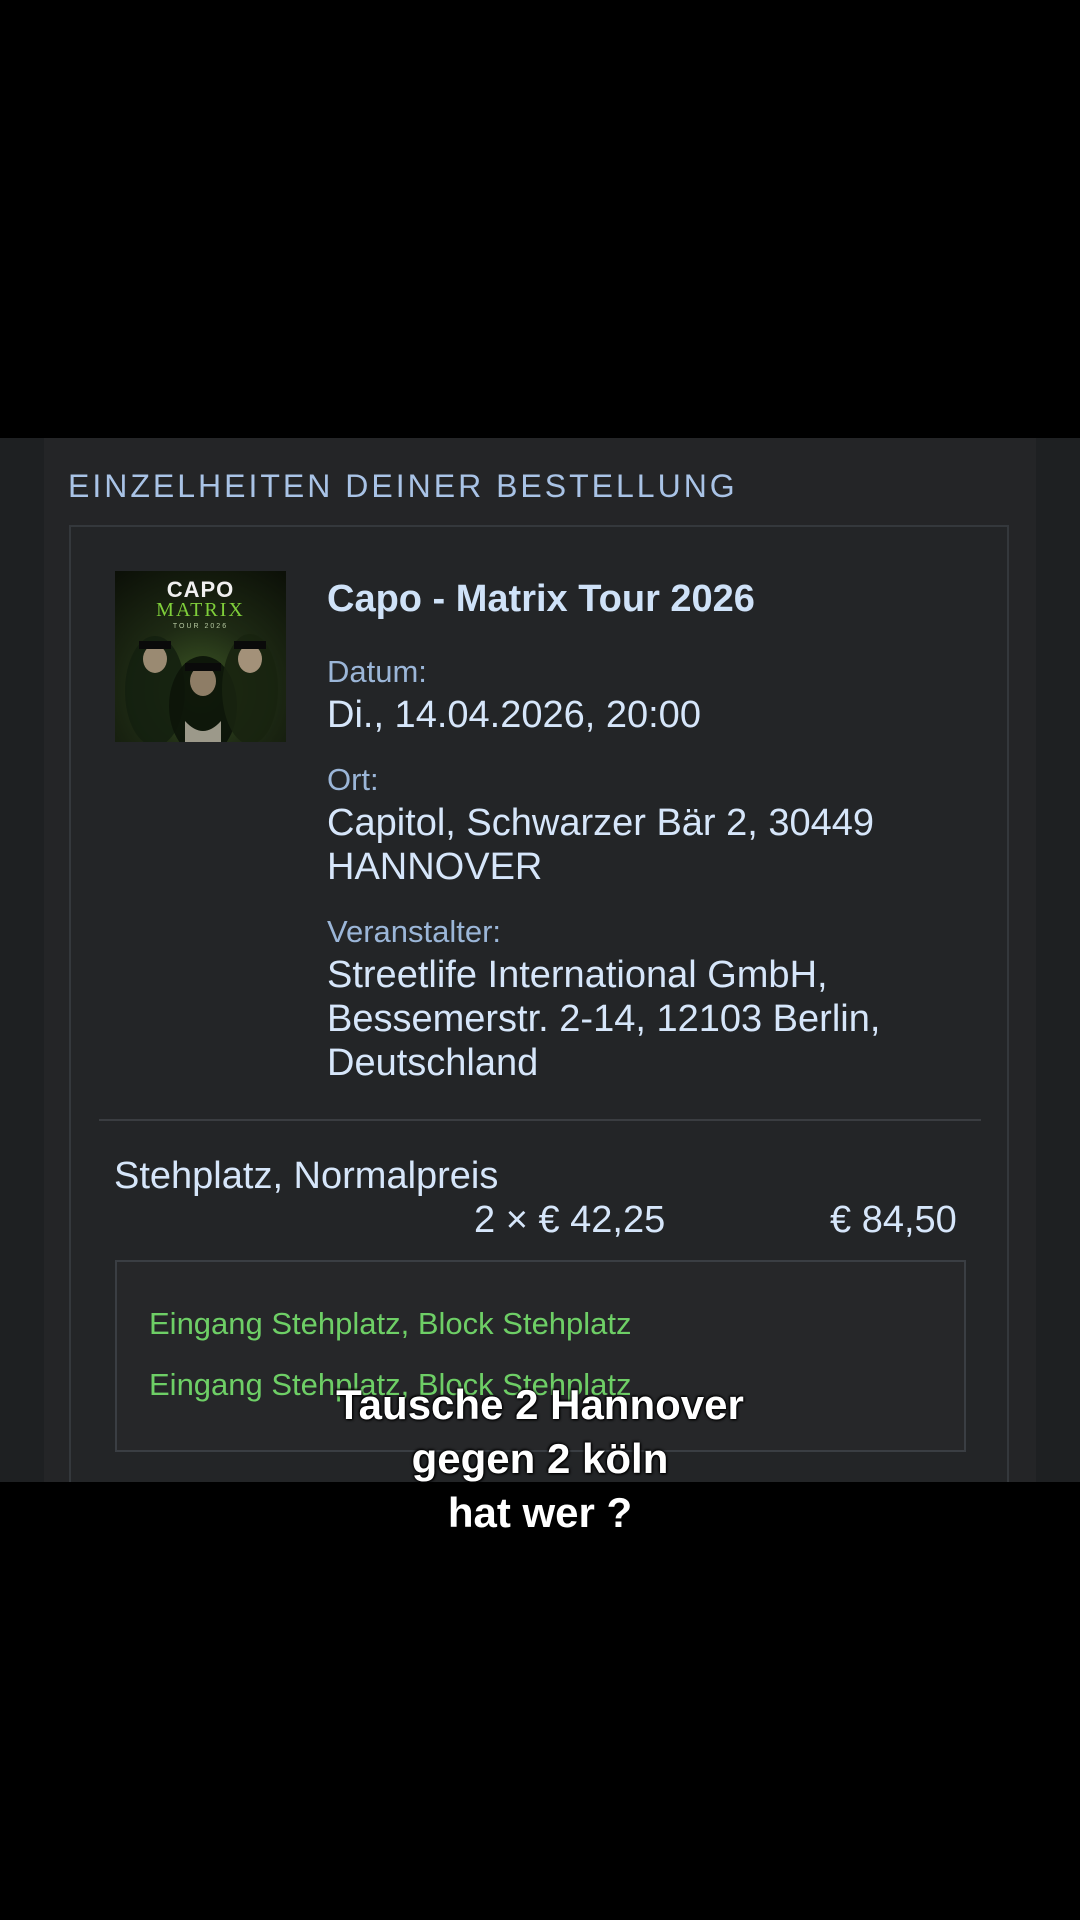 This screenshot has width=1080, height=1920. Describe the element at coordinates (540, 1404) in the screenshot. I see `caption-line: Tausche 2 Hannover` at that location.